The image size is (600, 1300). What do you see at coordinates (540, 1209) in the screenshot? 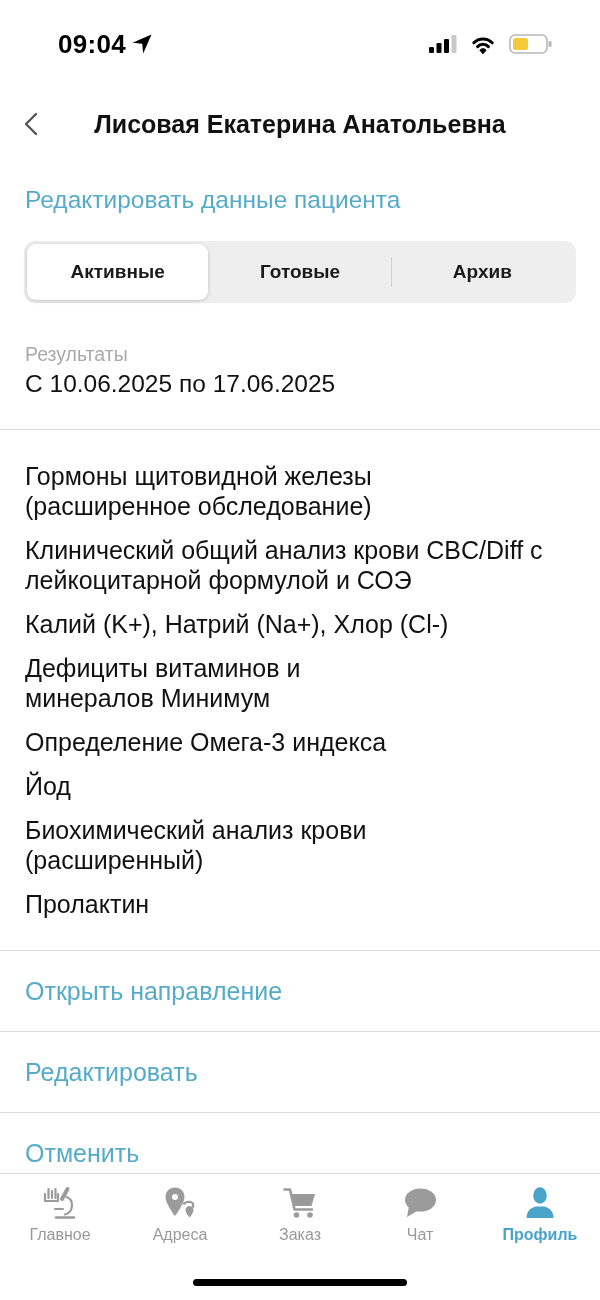
I see `tab-bar-item: Профиль` at bounding box center [540, 1209].